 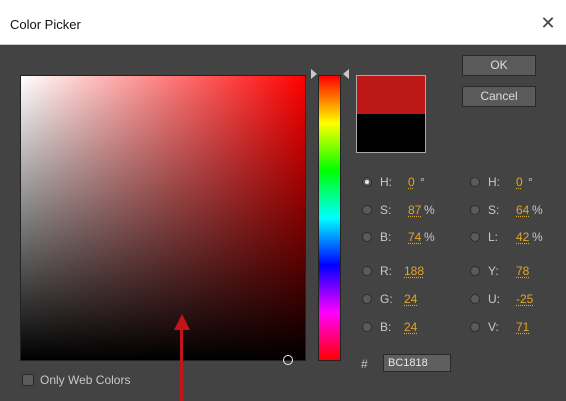 I want to click on hue-slider-left-arrow-icon, so click(x=314, y=74).